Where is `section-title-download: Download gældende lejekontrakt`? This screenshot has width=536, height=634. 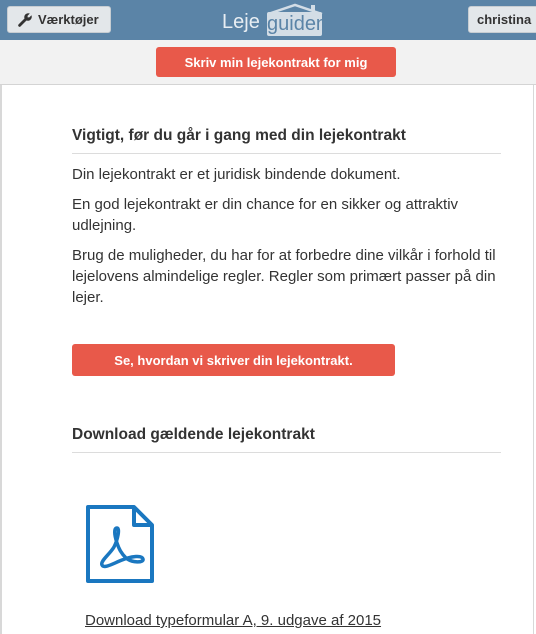 section-title-download: Download gældende lejekontrakt is located at coordinates (193, 434).